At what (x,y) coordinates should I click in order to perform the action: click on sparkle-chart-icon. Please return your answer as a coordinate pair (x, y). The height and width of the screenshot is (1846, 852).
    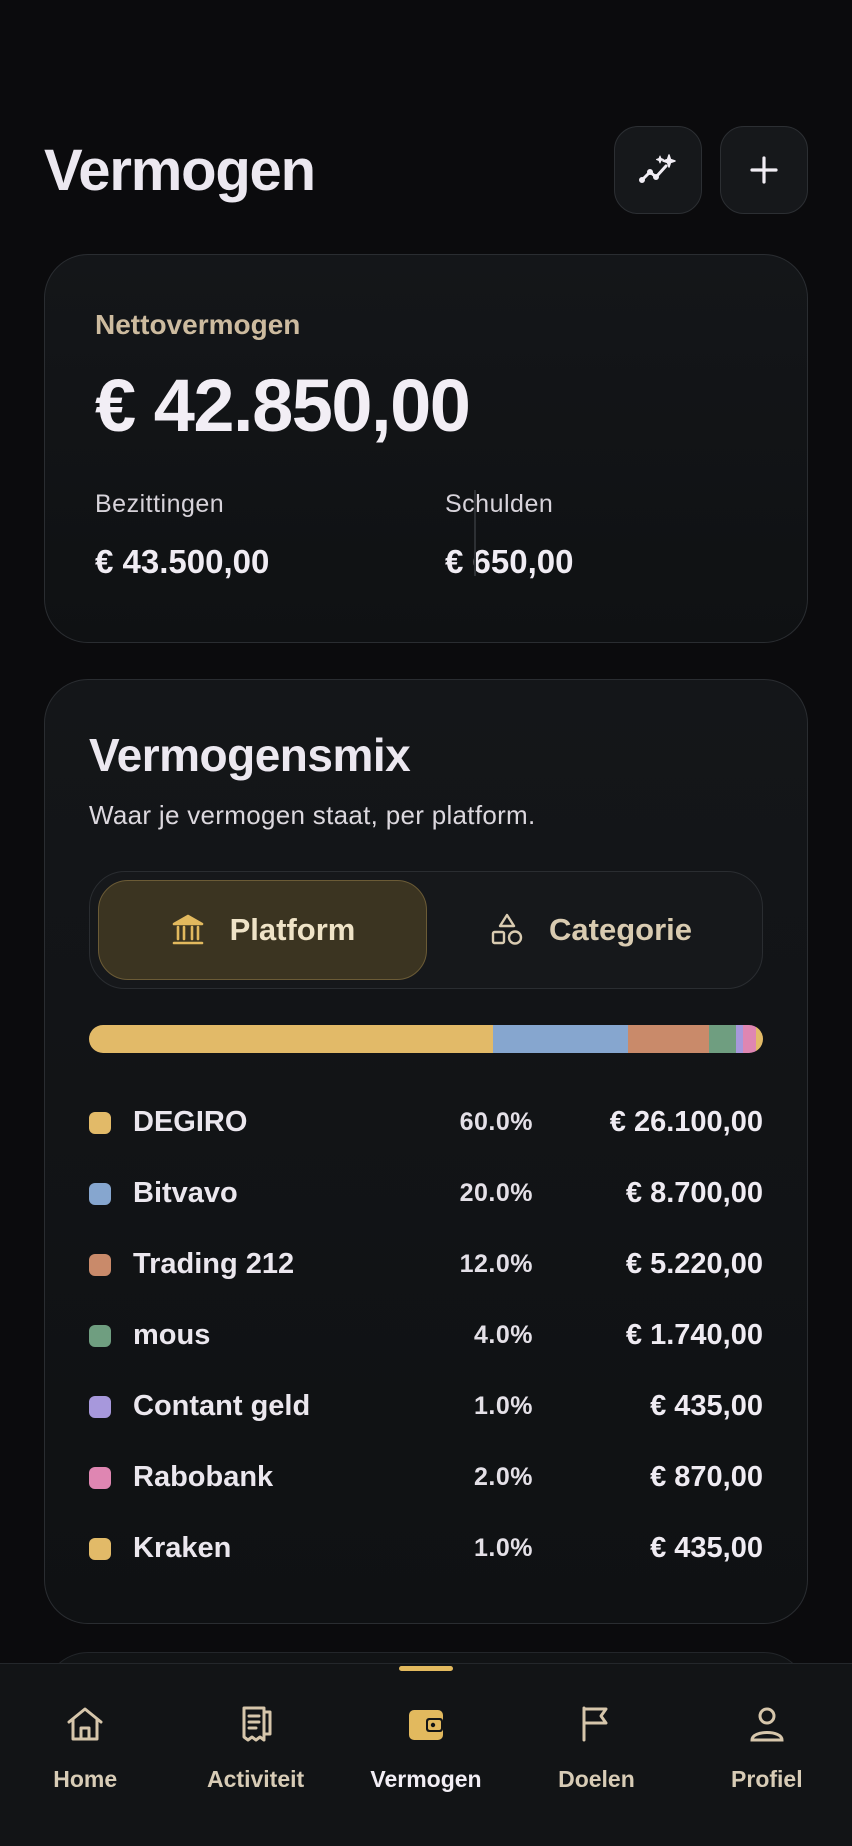
    Looking at the image, I should click on (657, 168).